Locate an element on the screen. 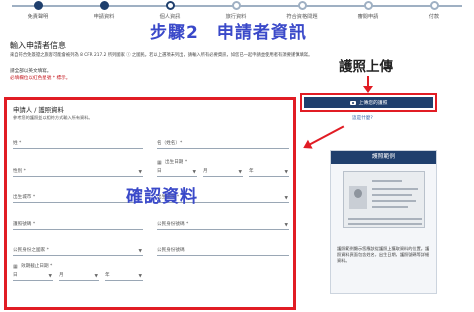 The image size is (474, 312). dob-year: 年 is located at coordinates (251, 171).